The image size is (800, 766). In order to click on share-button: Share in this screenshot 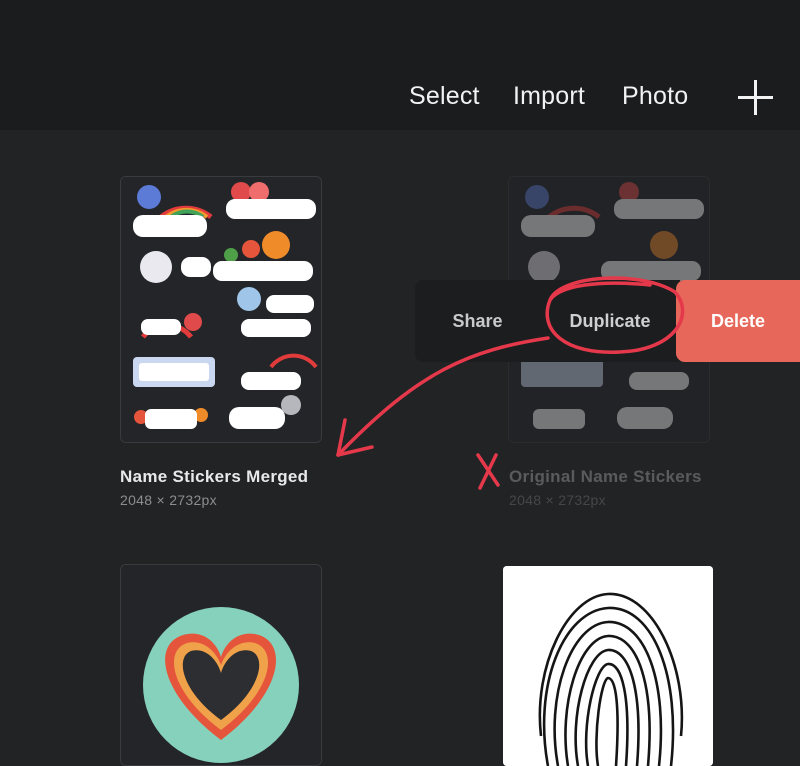, I will do `click(477, 321)`.